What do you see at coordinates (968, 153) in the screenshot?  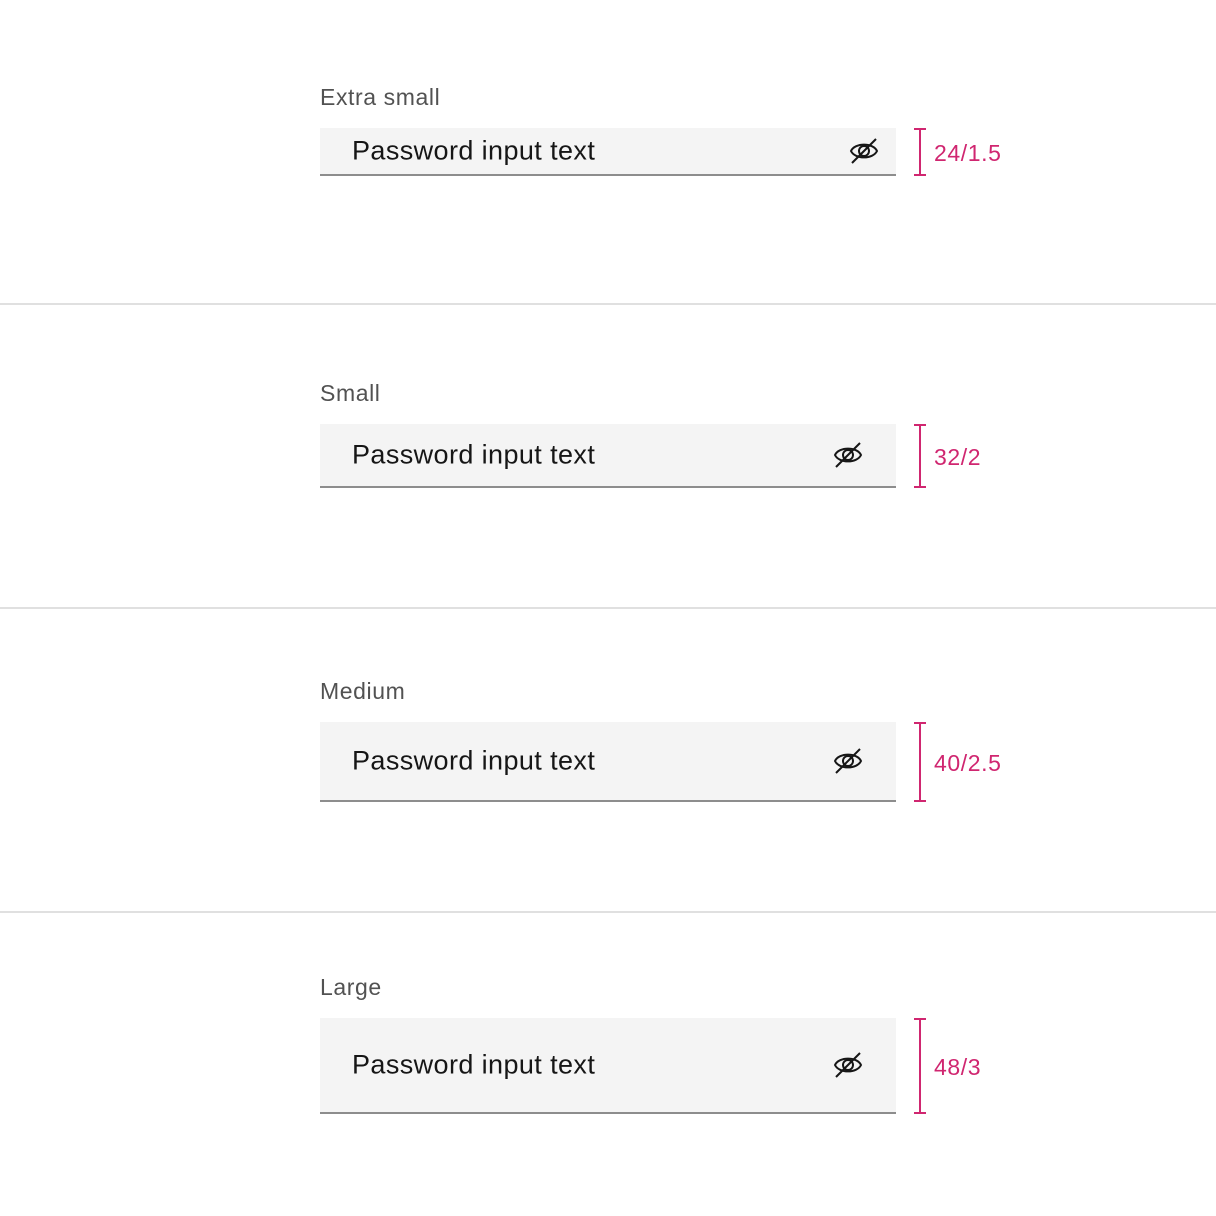 I see `height-spec: 24/1.5` at bounding box center [968, 153].